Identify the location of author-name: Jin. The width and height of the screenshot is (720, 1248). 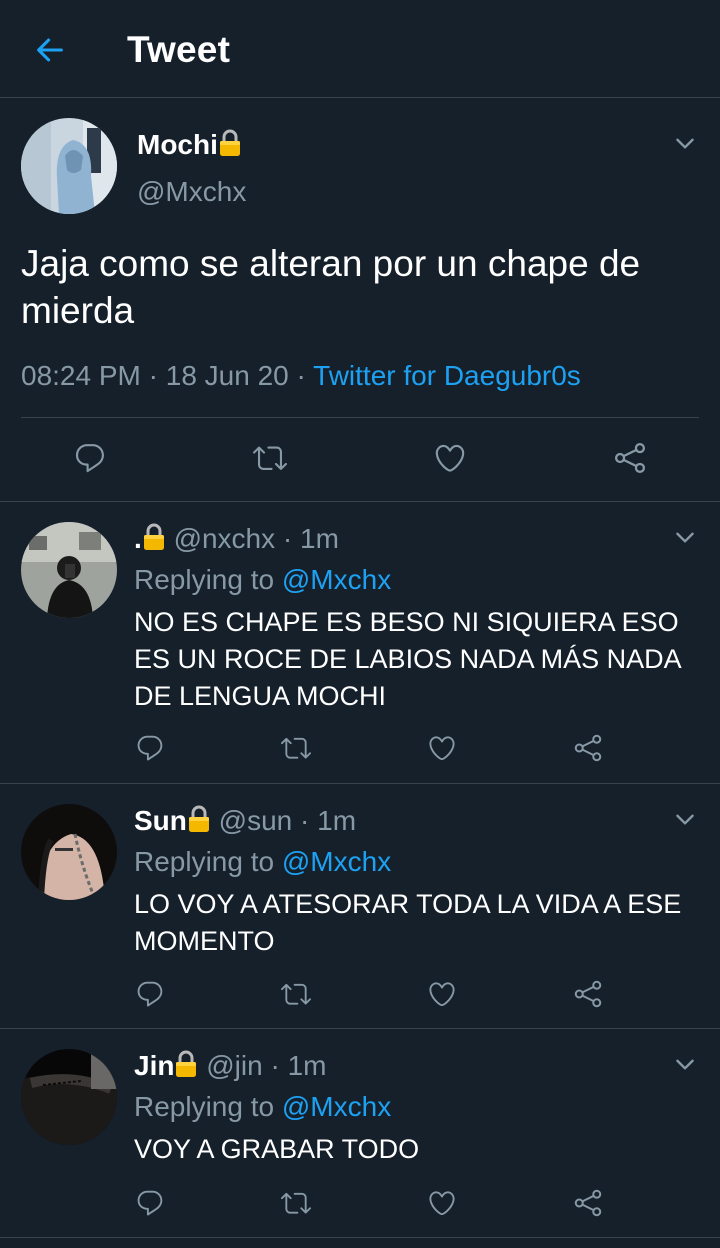
(154, 1065).